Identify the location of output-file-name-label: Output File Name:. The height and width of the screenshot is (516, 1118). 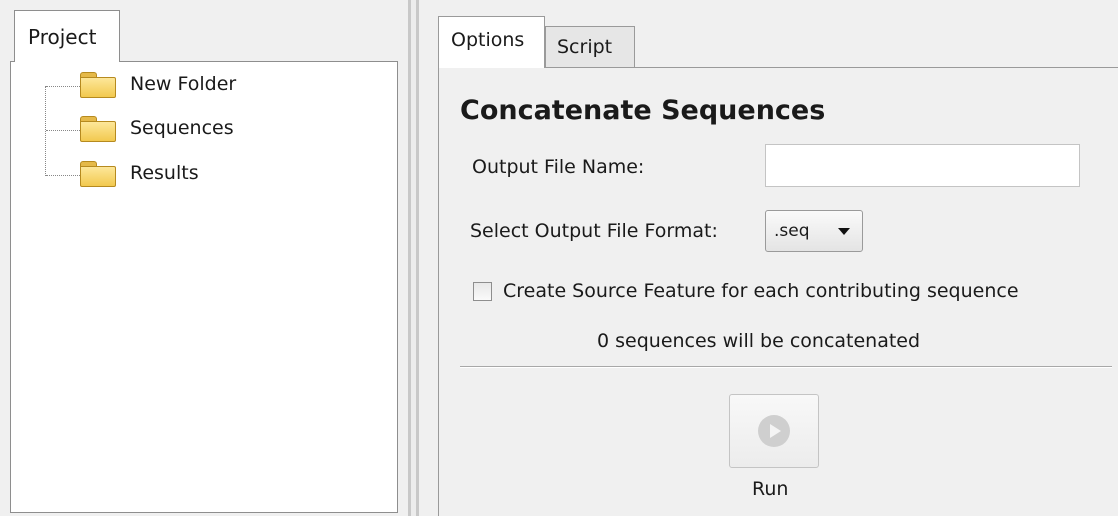
(558, 167).